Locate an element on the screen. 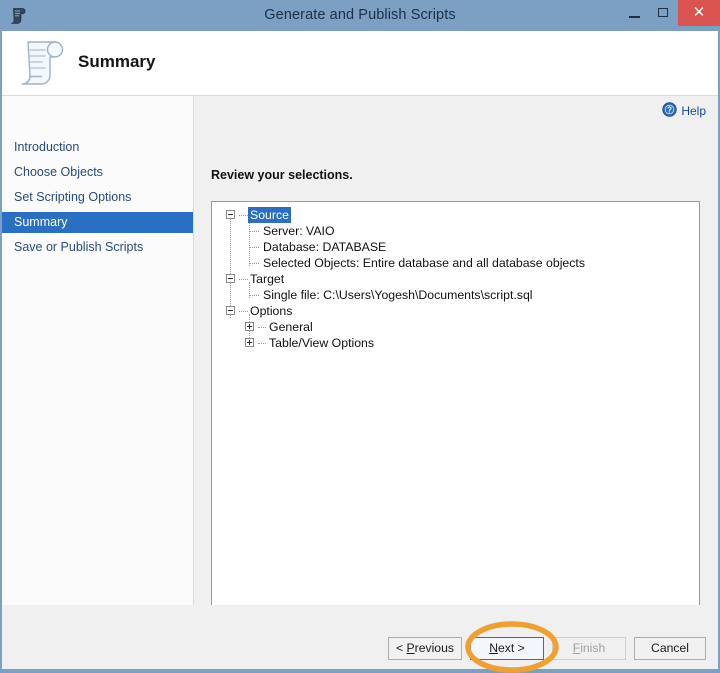 The height and width of the screenshot is (673, 720). maximize-icon is located at coordinates (663, 12).